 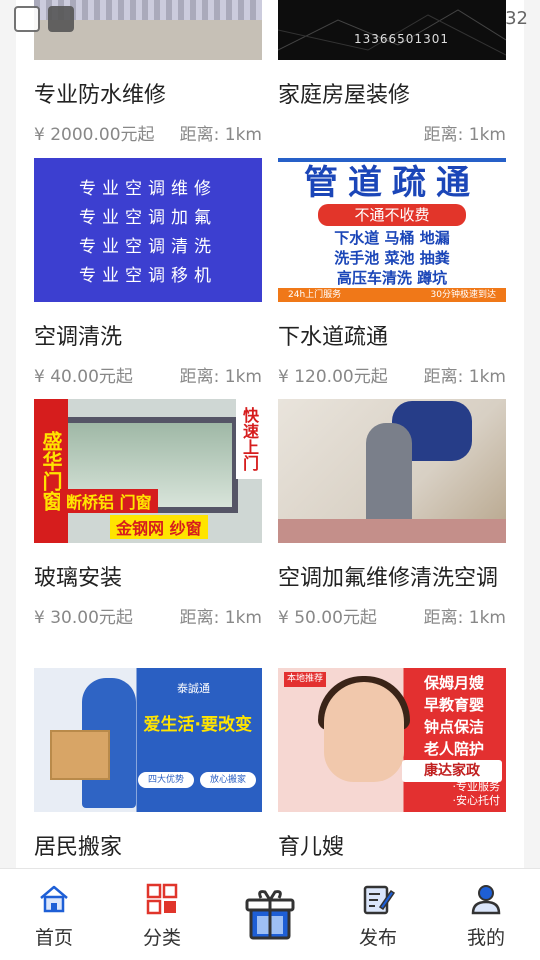 What do you see at coordinates (27, 19) in the screenshot?
I see `image-icon` at bounding box center [27, 19].